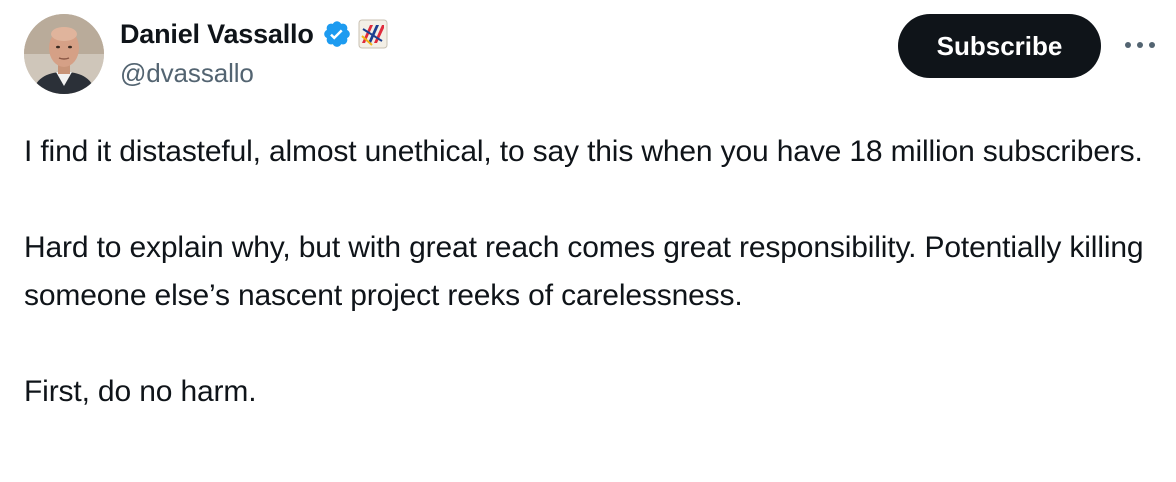 This screenshot has height=482, width=1176. I want to click on handle: @dvassallo, so click(254, 73).